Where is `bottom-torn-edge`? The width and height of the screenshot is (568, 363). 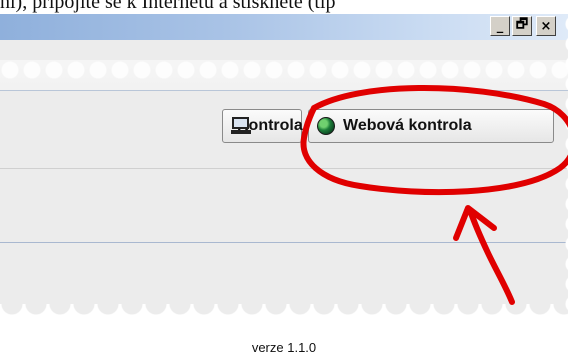
bottom-torn-edge is located at coordinates (284, 319).